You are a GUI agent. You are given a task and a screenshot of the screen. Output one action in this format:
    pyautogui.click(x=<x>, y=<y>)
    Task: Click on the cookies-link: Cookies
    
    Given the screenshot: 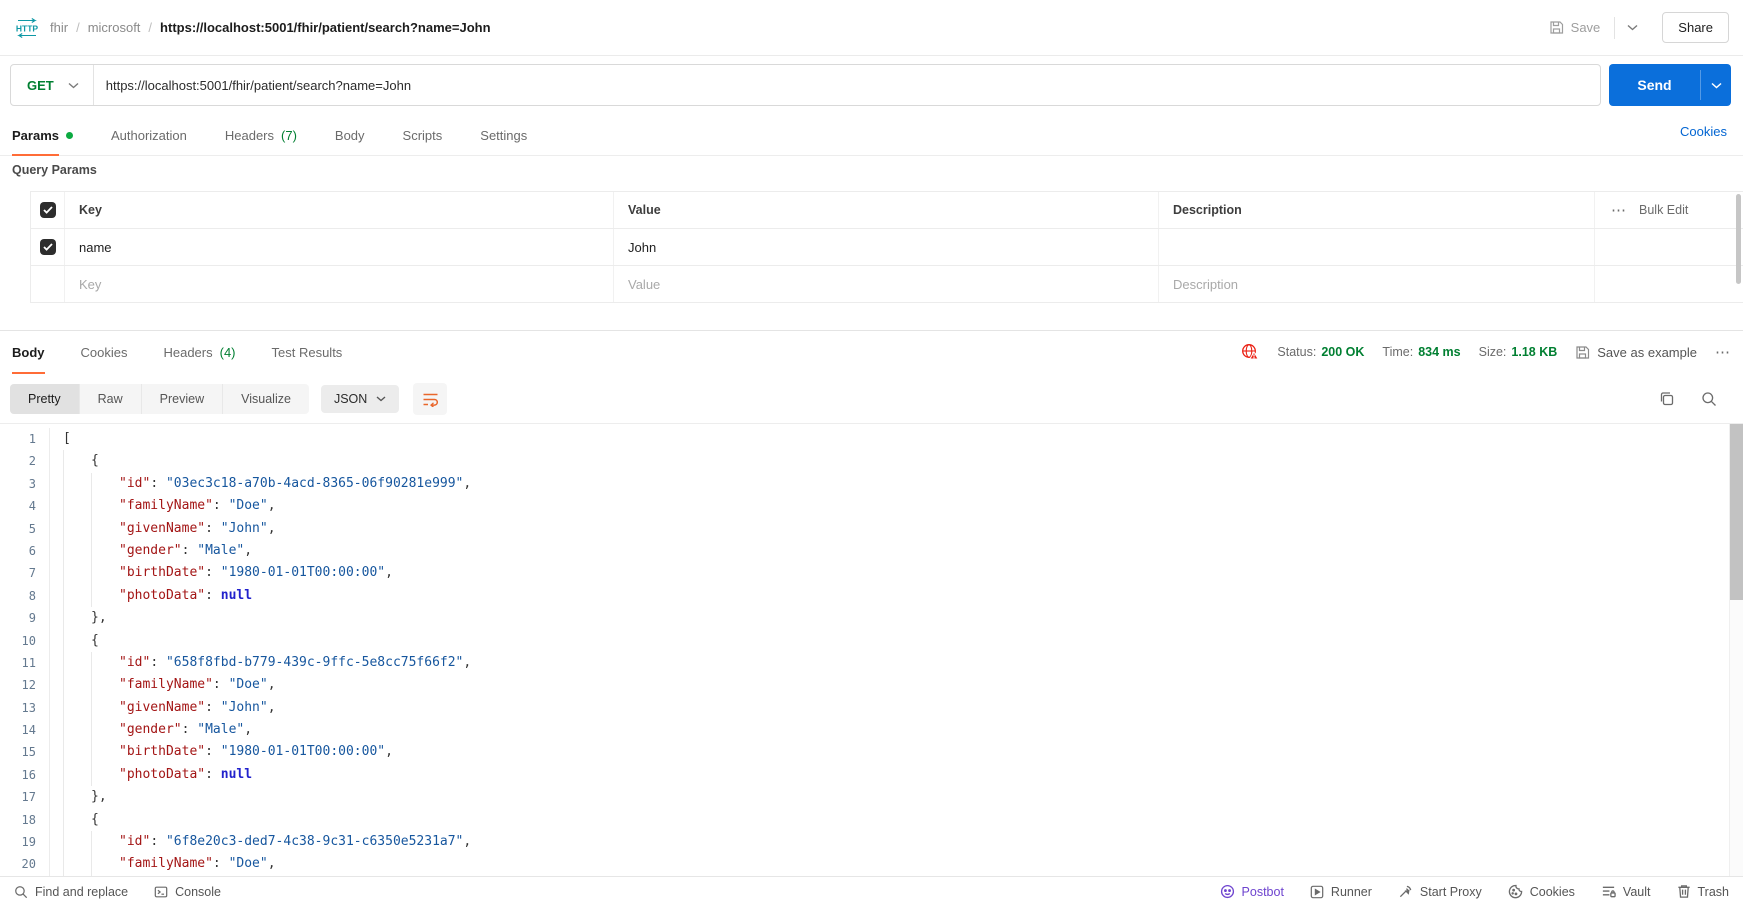 What is the action you would take?
    pyautogui.click(x=1703, y=131)
    